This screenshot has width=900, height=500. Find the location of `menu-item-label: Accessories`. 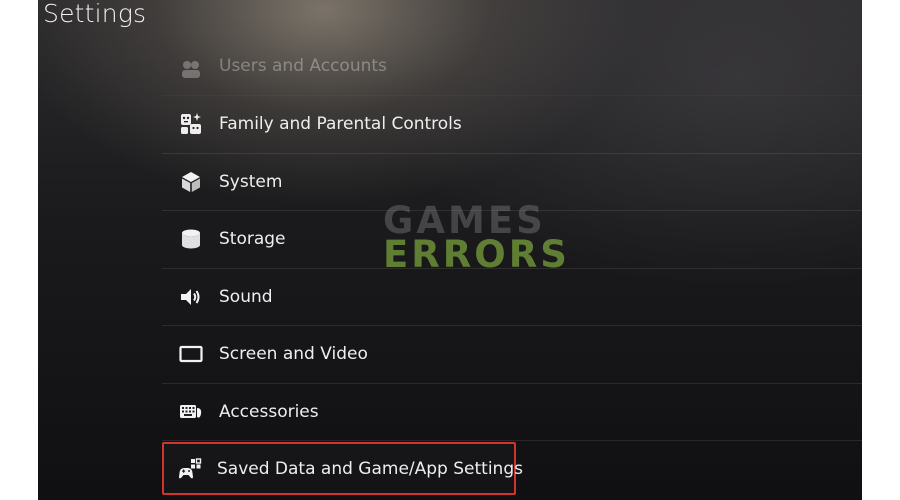

menu-item-label: Accessories is located at coordinates (269, 411).